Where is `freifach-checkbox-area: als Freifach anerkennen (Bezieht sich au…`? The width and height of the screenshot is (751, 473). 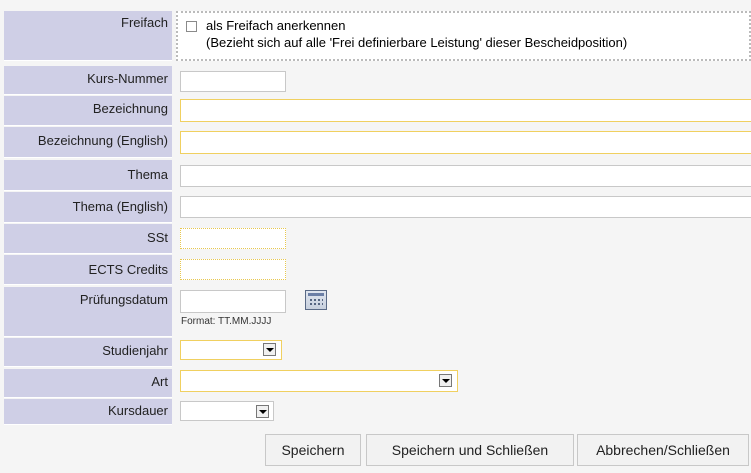
freifach-checkbox-area: als Freifach anerkennen (Bezieht sich au… is located at coordinates (463, 36).